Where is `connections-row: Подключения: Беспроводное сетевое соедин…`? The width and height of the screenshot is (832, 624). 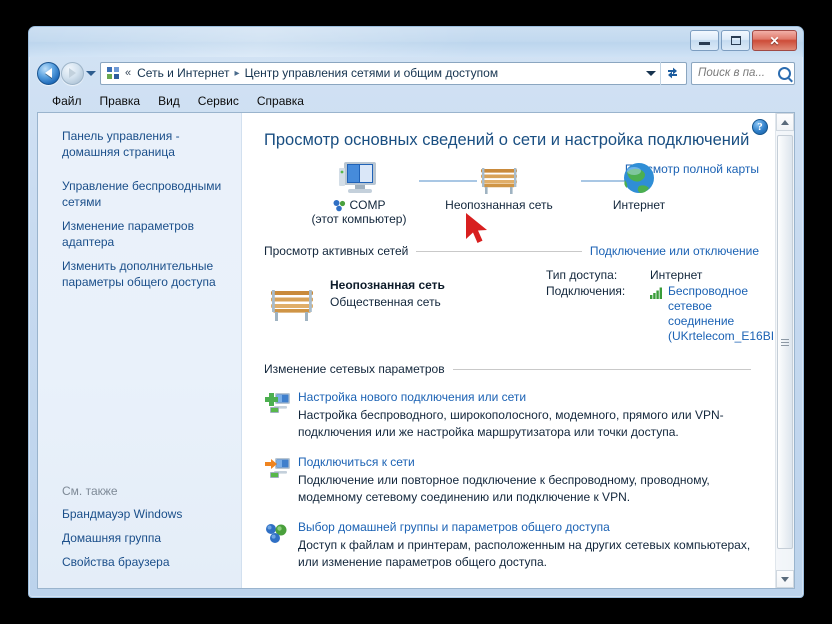
connections-row: Подключения: Беспроводное сетевое соедин… is located at coordinates (660, 314).